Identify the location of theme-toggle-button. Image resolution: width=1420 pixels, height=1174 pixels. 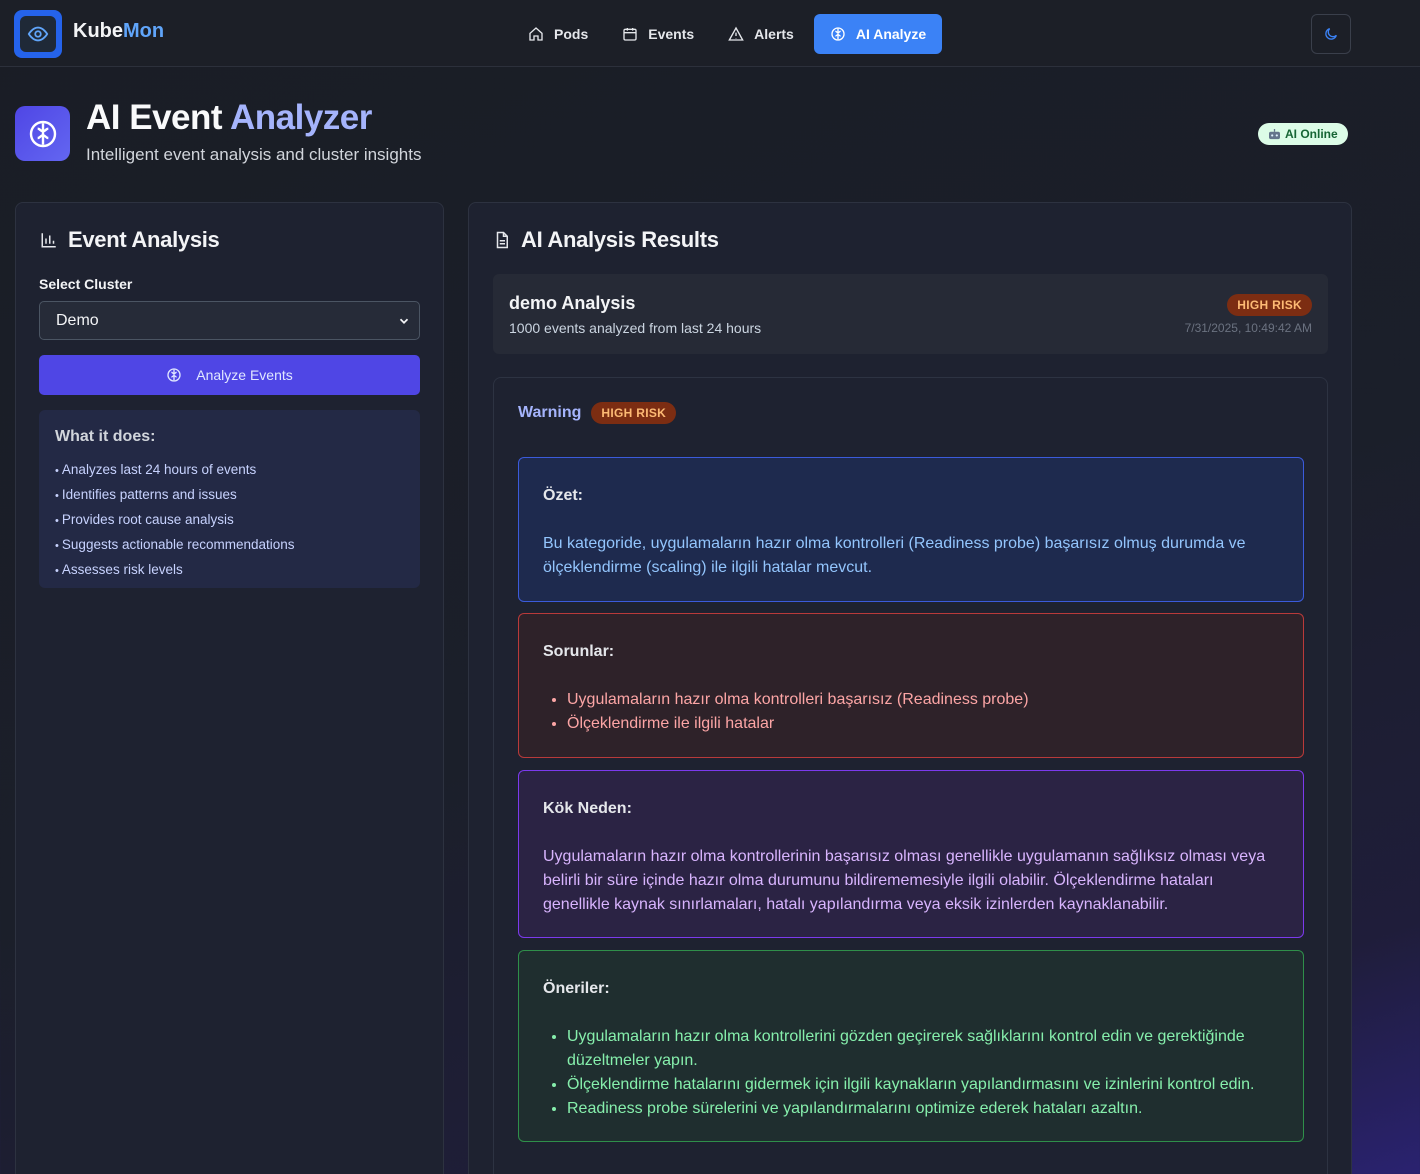
(1331, 34).